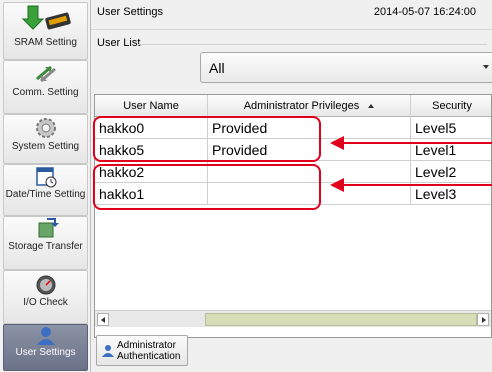  What do you see at coordinates (451, 128) in the screenshot?
I see `cell-security: Level5` at bounding box center [451, 128].